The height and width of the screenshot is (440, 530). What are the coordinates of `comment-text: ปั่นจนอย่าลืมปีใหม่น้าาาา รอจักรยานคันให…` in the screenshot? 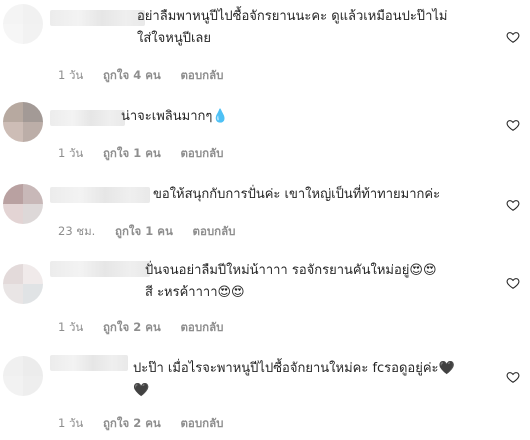 It's located at (291, 281).